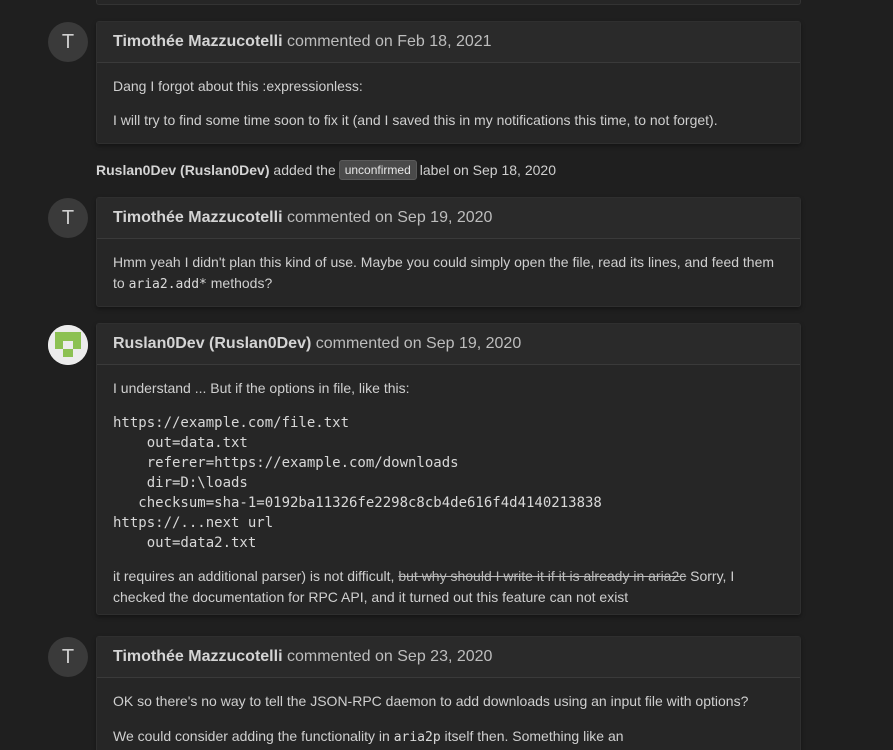 The image size is (893, 750). What do you see at coordinates (448, 2) in the screenshot?
I see `previous-comment-box` at bounding box center [448, 2].